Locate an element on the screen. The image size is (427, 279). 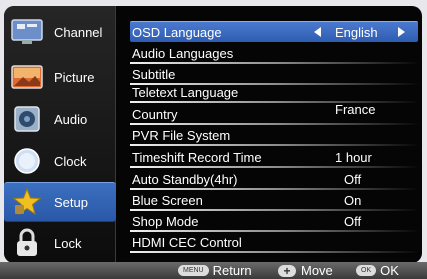
menu-item-timeshift-record-time: Timeshift Record Time 1 hour is located at coordinates (275, 157).